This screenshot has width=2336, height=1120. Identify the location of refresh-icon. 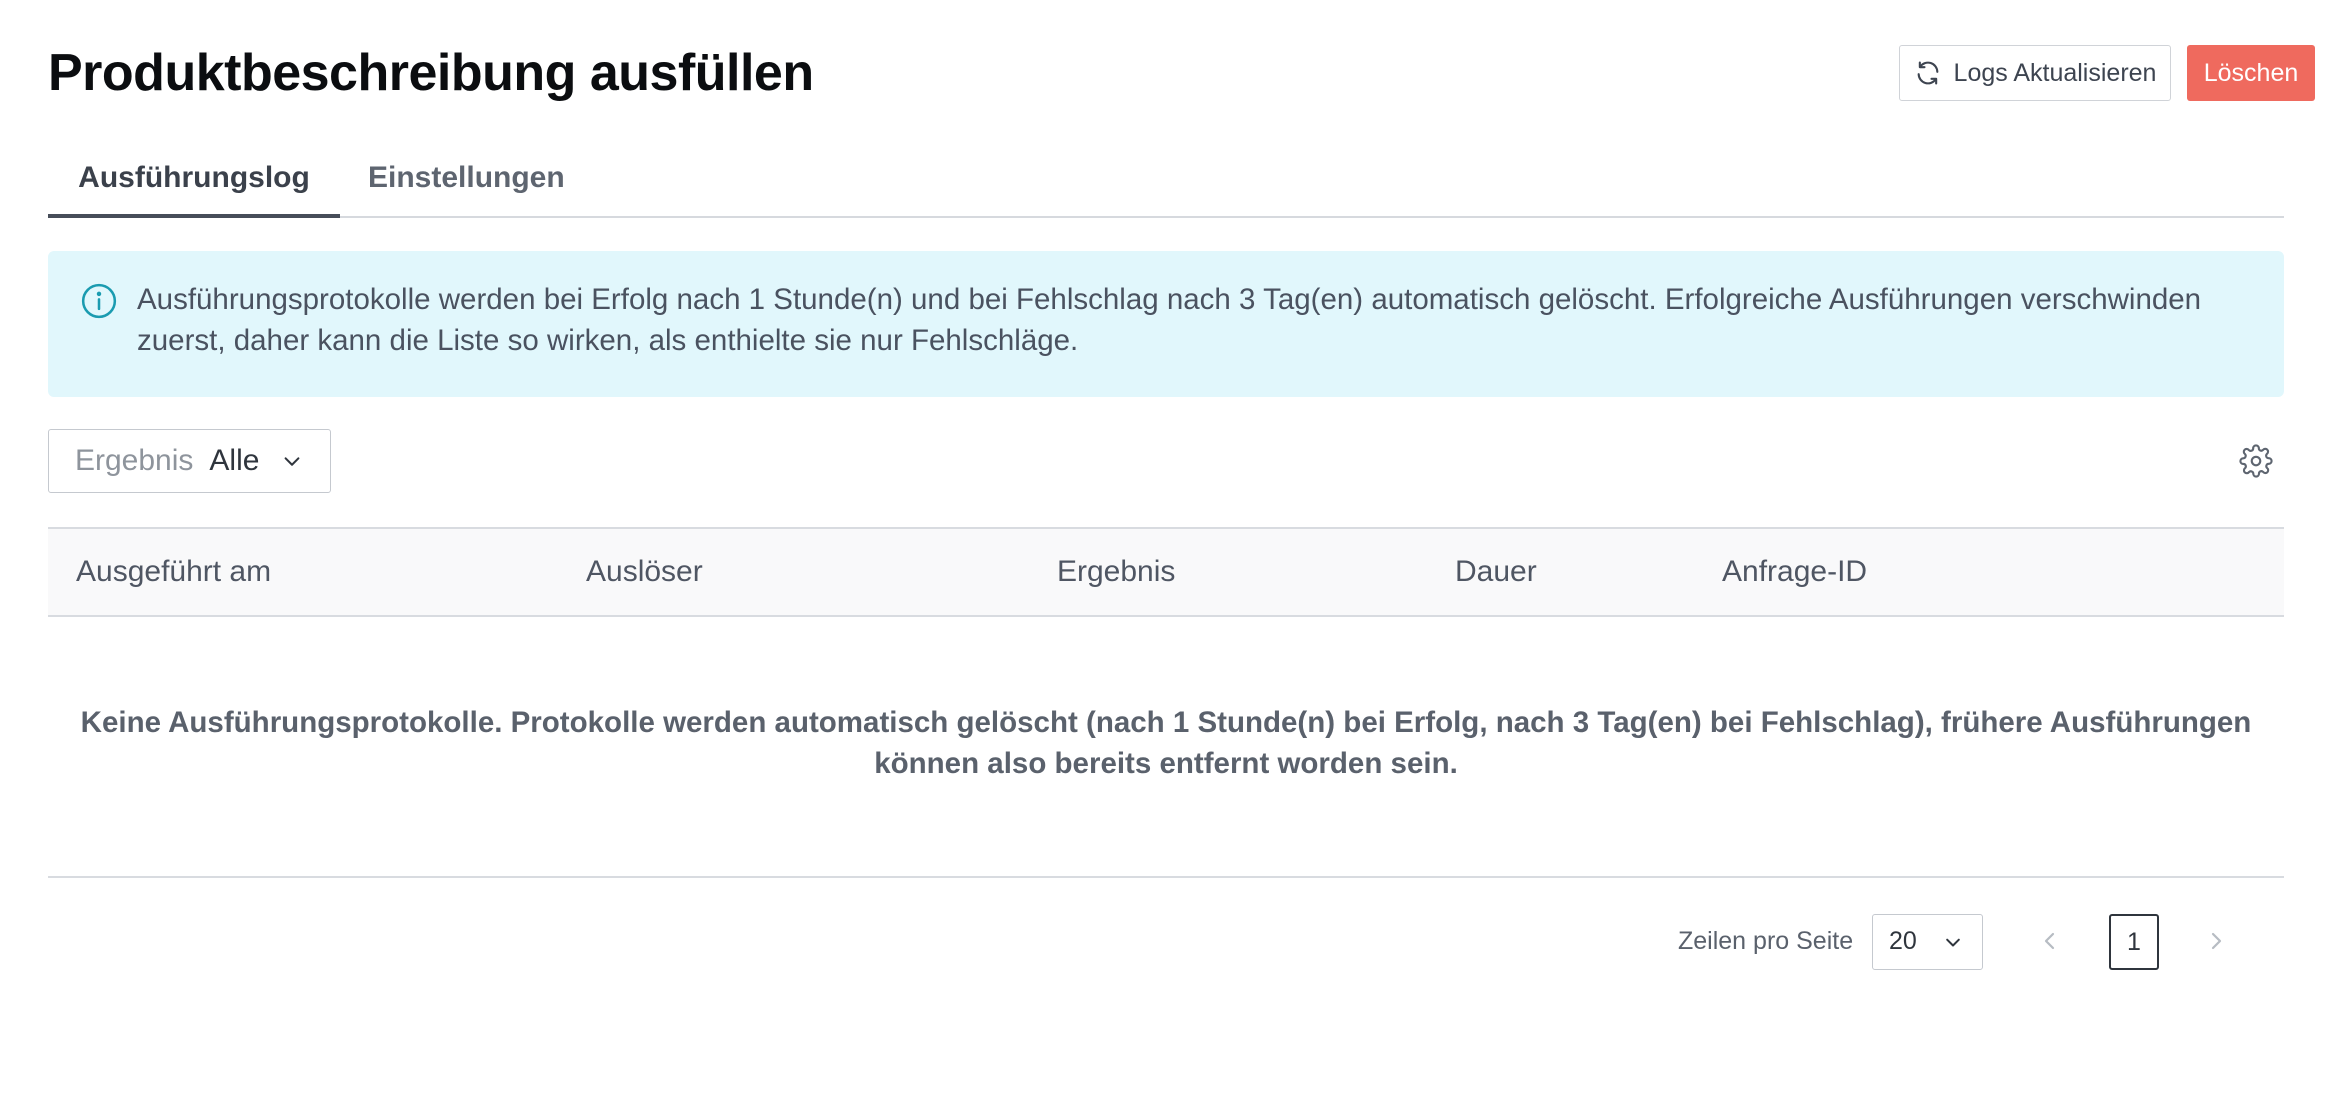
(1927, 73).